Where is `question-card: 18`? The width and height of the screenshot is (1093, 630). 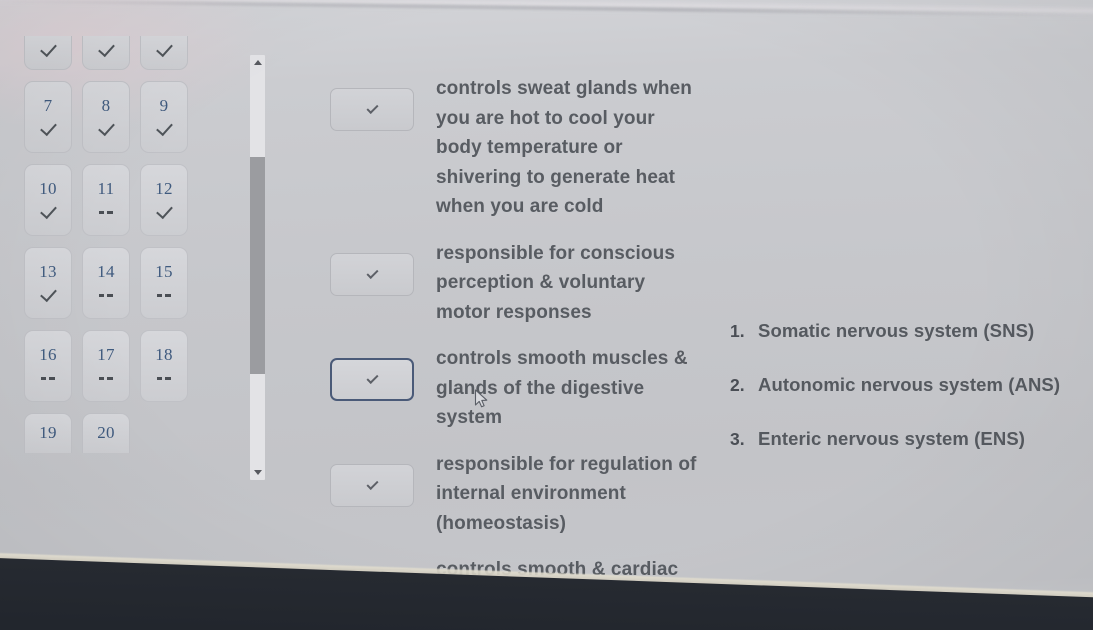
question-card: 18 is located at coordinates (164, 366).